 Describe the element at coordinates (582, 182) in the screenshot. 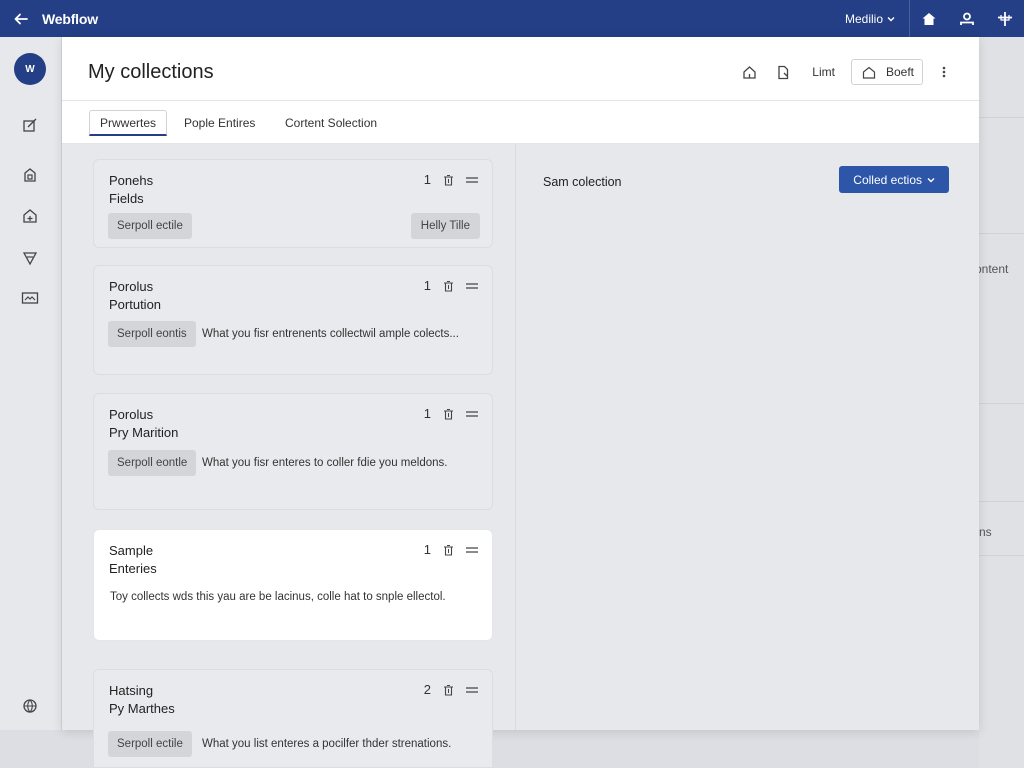

I see `detail-label: Sam colection` at that location.